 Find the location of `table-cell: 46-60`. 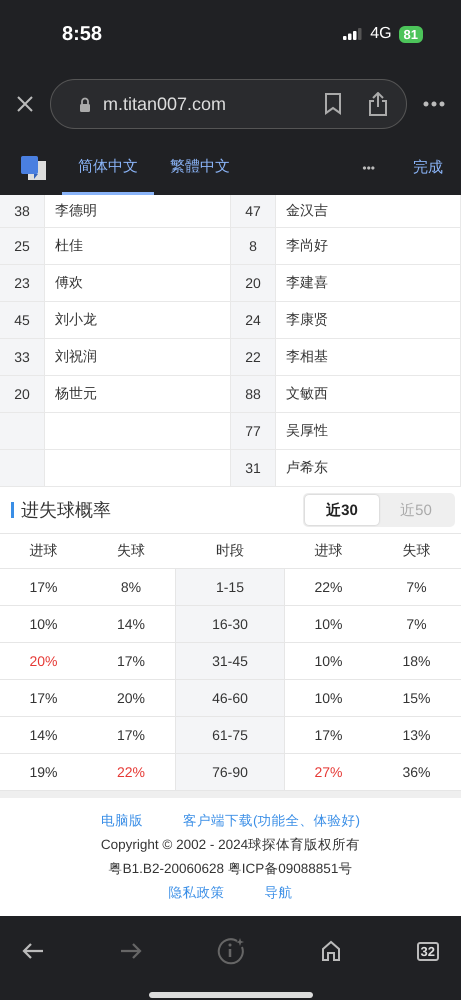

table-cell: 46-60 is located at coordinates (230, 698).